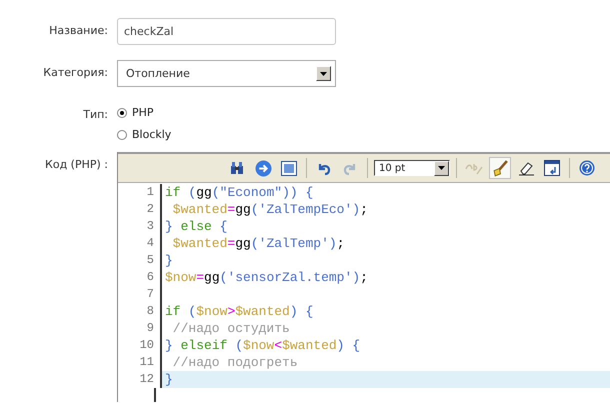 The height and width of the screenshot is (403, 610). Describe the element at coordinates (239, 192) in the screenshot. I see `code-text: if (gg("Econom")) {` at that location.